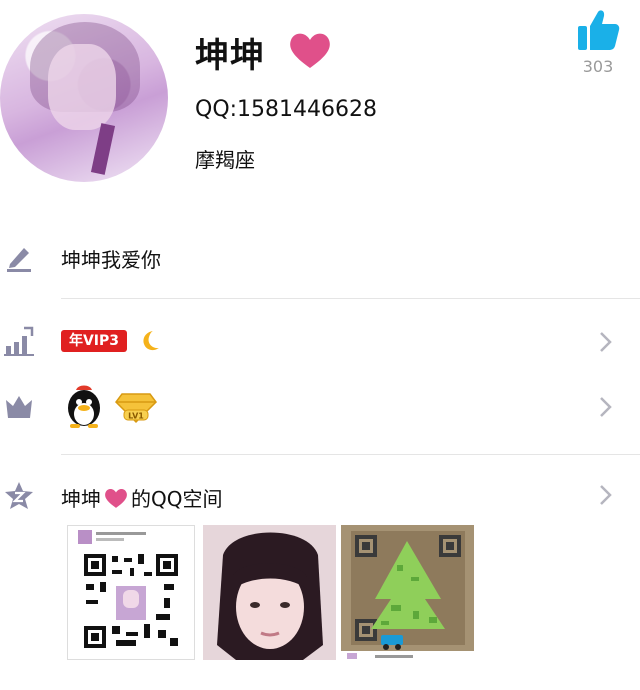  What do you see at coordinates (230, 56) in the screenshot?
I see `profile-name: 坤坤` at bounding box center [230, 56].